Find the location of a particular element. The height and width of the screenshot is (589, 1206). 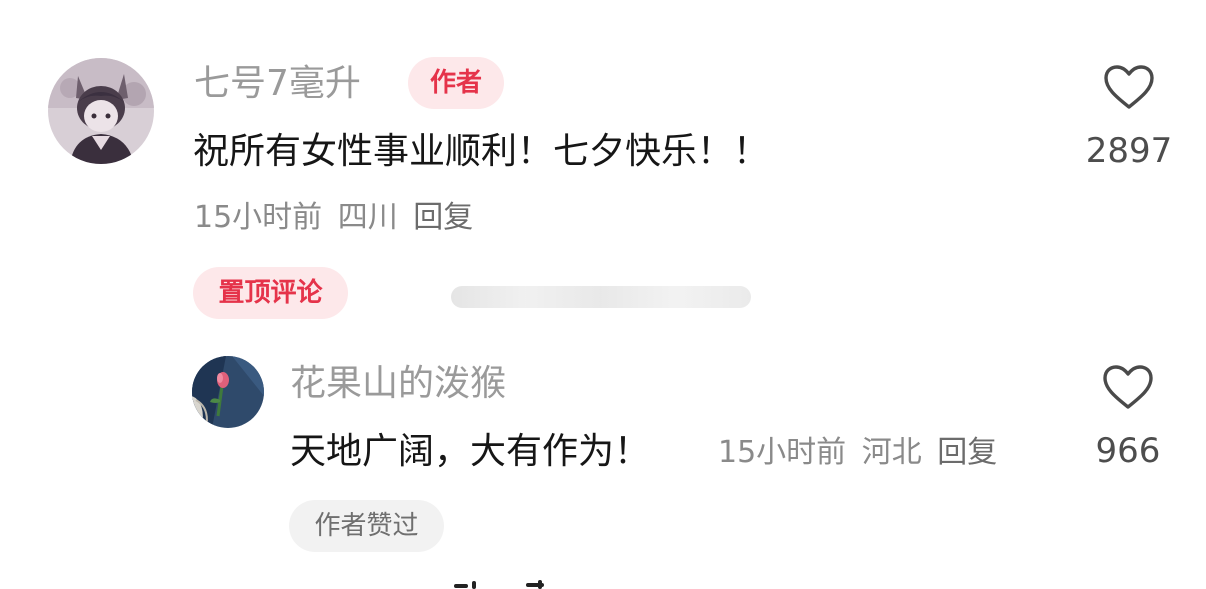

reply-user-avatar is located at coordinates (228, 392).